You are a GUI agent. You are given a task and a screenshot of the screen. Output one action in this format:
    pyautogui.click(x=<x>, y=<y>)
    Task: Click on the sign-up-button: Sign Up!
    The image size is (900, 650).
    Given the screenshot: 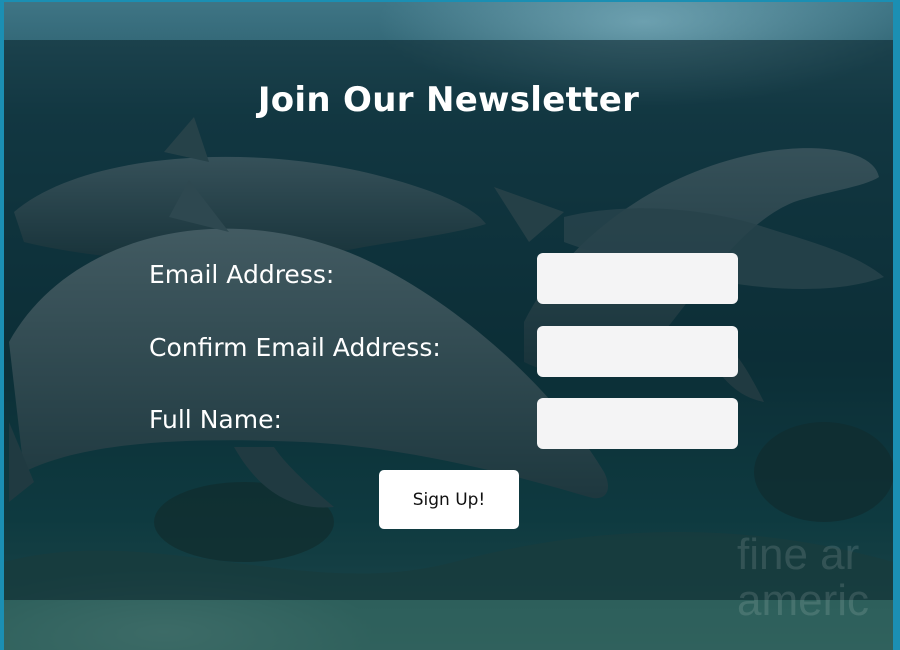 What is the action you would take?
    pyautogui.click(x=449, y=499)
    